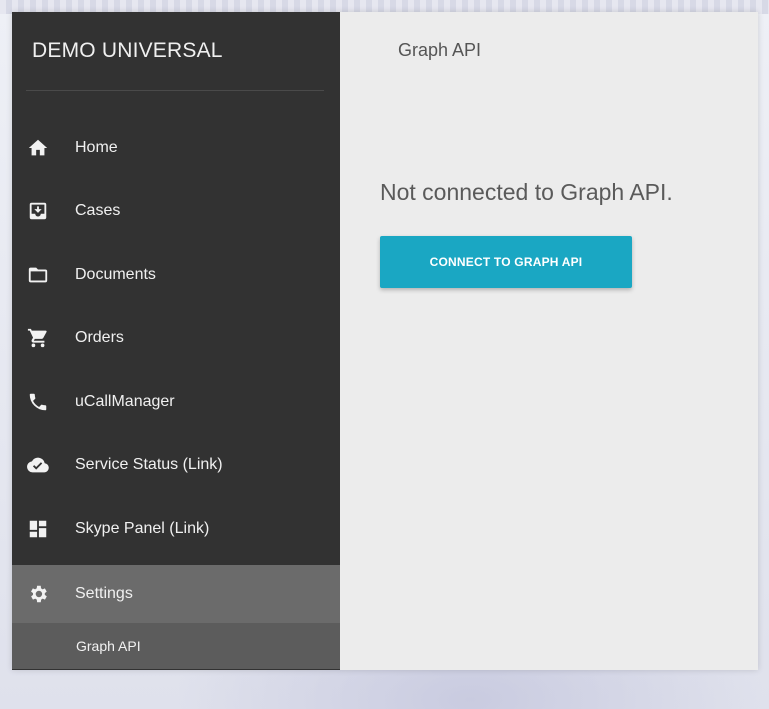 The image size is (769, 709). I want to click on sidebar-item-documents: Documents, so click(176, 275).